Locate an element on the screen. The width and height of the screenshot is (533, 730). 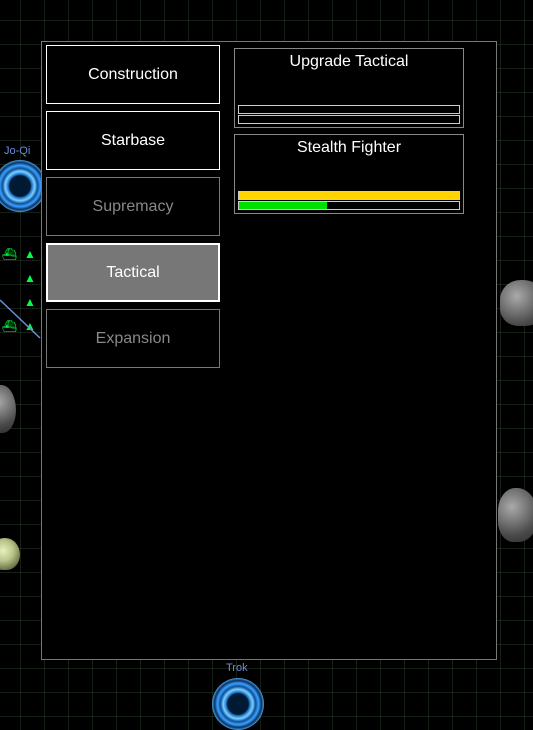
asteroid-right-bottom is located at coordinates (515, 515).